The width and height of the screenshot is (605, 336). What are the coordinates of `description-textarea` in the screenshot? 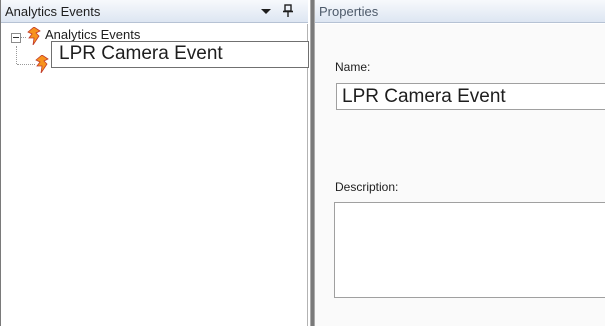 It's located at (469, 250).